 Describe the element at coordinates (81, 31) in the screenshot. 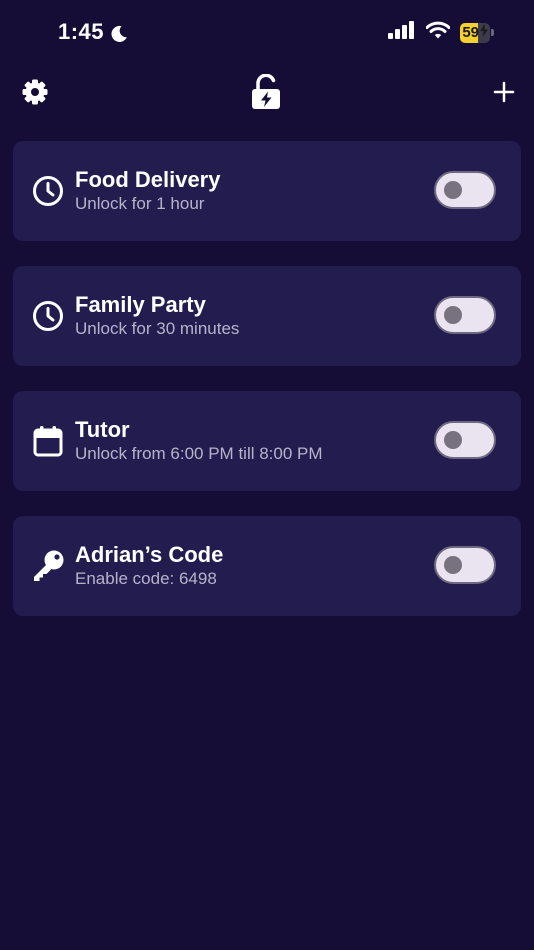

I see `status-time: 1:45` at that location.